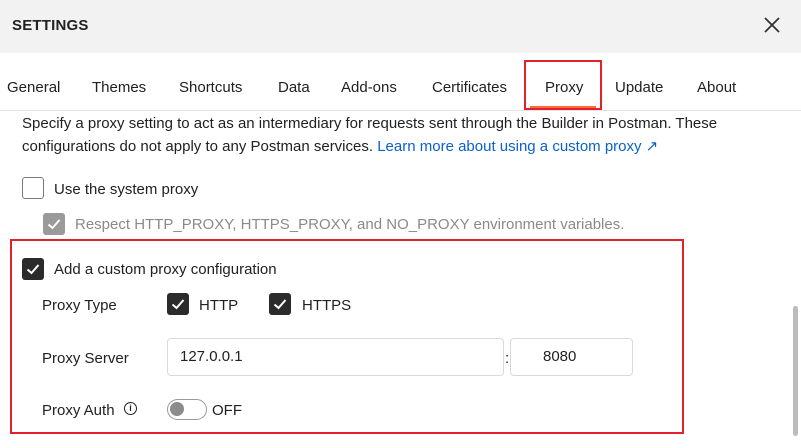  I want to click on custom-proxy-checkbox, so click(33, 269).